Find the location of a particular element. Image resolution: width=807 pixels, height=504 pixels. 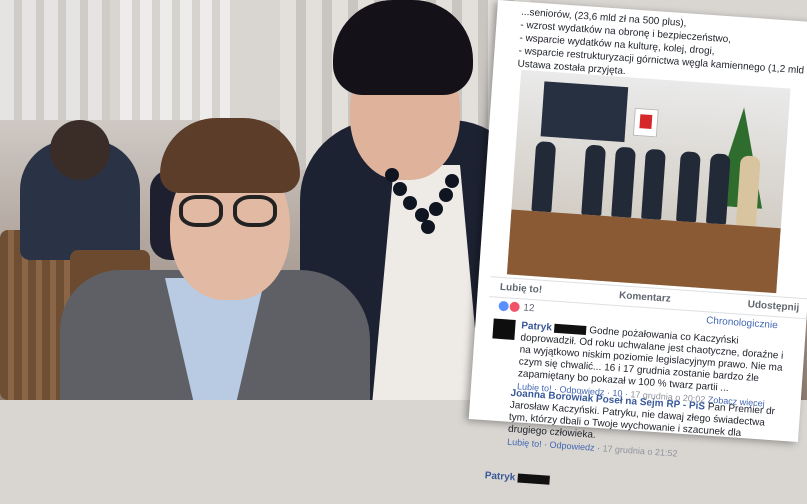

comment: Patryk is located at coordinates (629, 486).